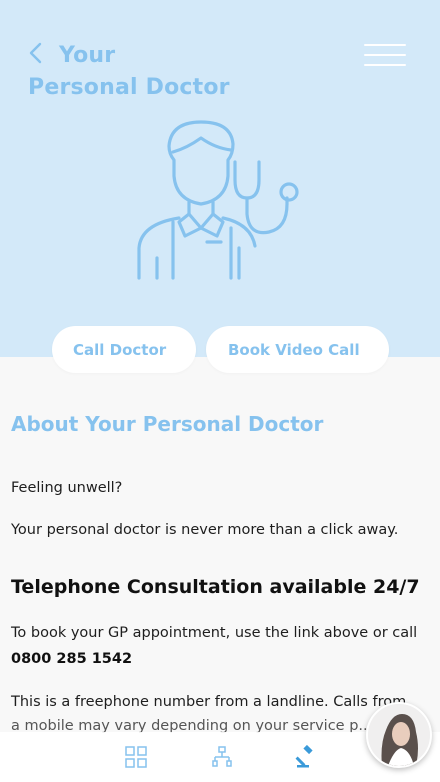  I want to click on page-title-line2: Personal Doctor, so click(129, 87).